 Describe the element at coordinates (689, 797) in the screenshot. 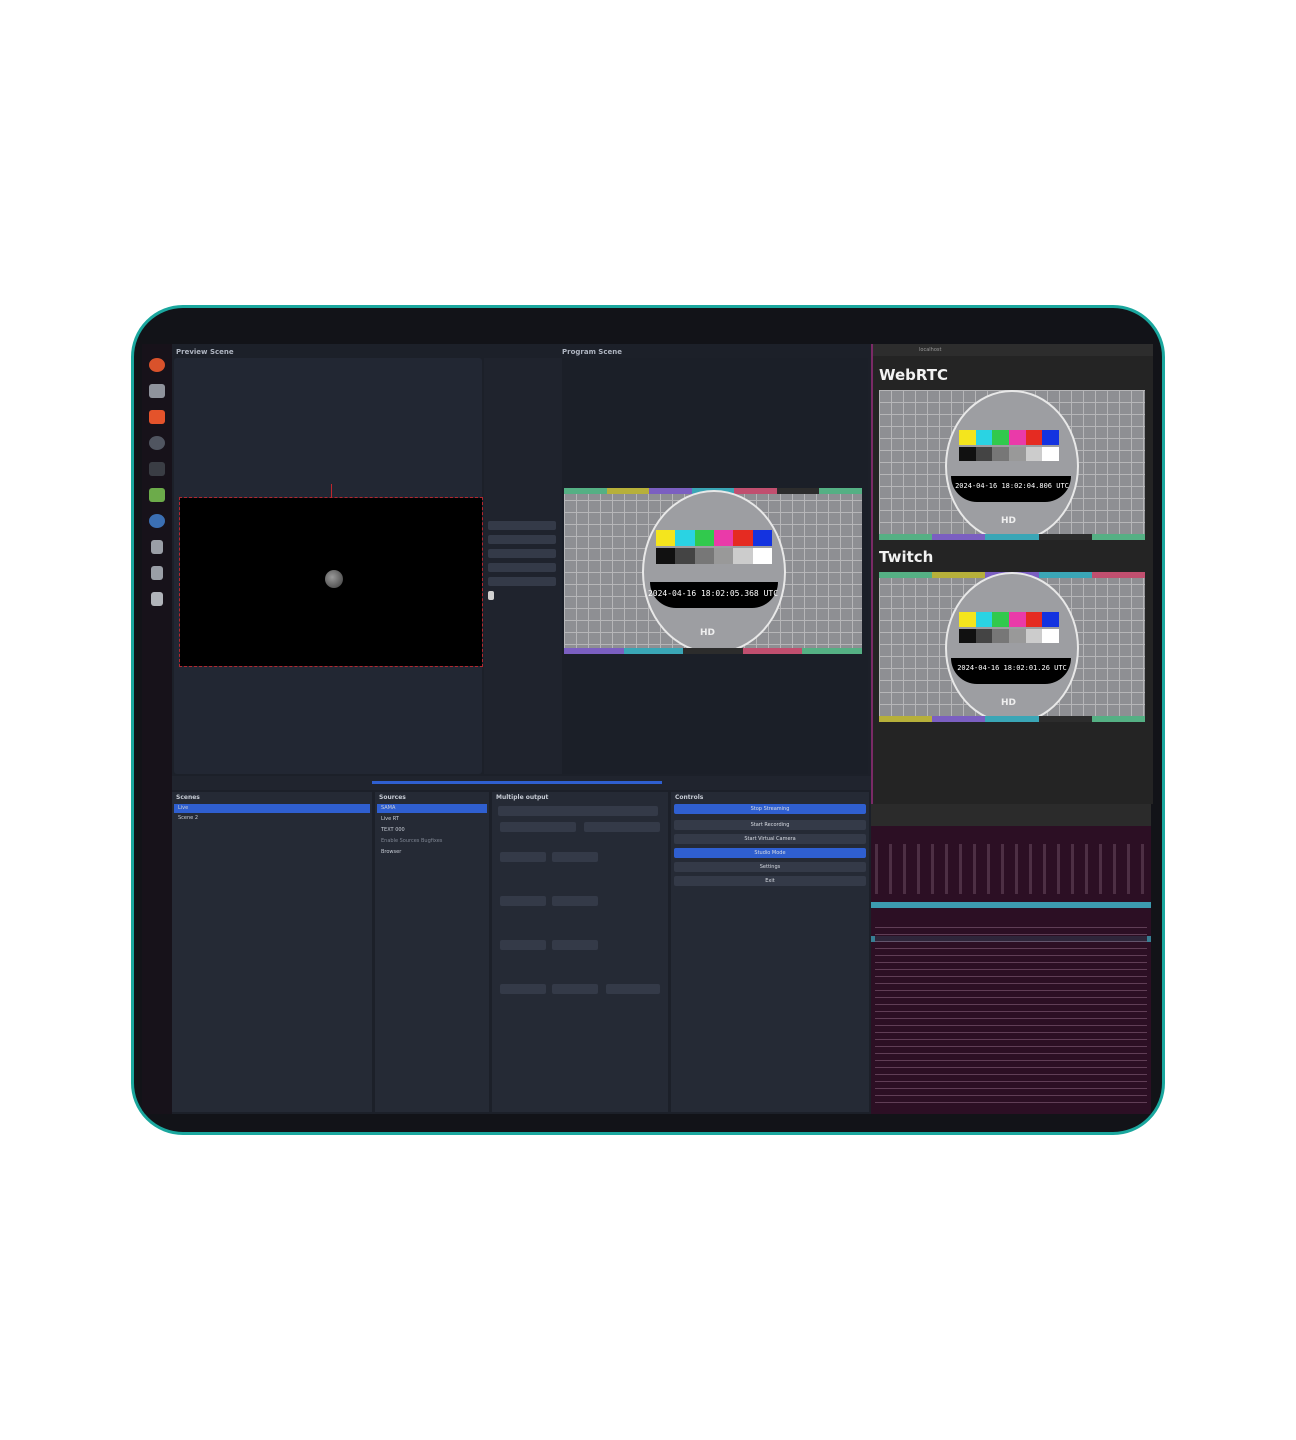

I see `controls-title: Controls` at that location.